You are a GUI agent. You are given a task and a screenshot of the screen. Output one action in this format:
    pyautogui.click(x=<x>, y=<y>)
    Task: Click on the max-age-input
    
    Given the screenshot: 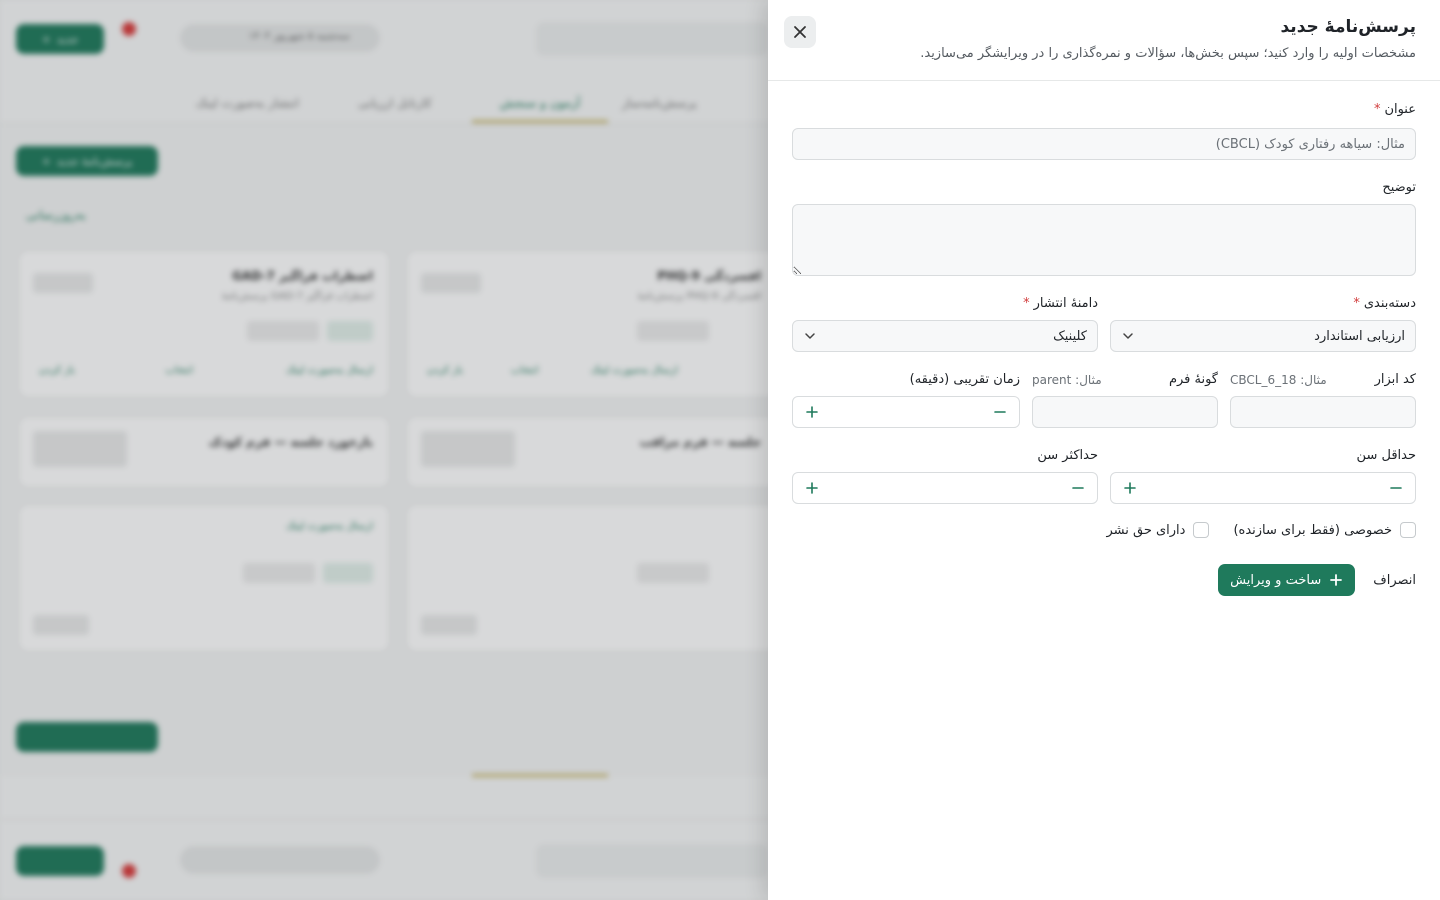 What is the action you would take?
    pyautogui.click(x=945, y=488)
    